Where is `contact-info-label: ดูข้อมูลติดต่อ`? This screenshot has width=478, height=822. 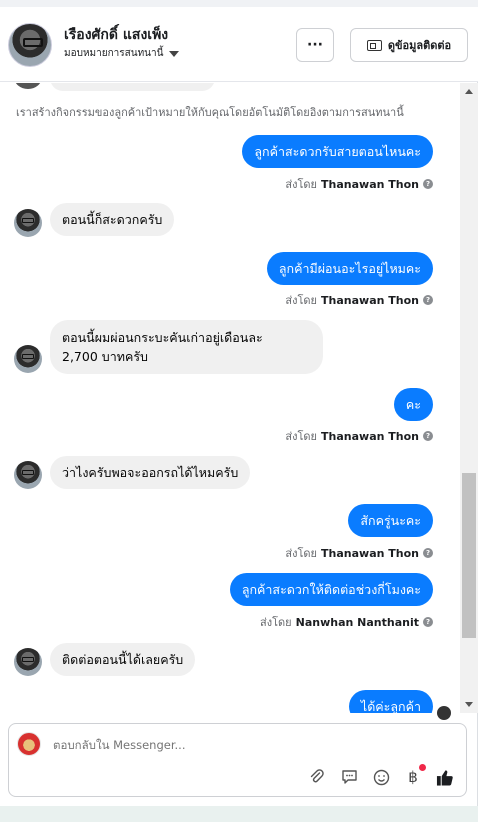 contact-info-label: ดูข้อมูลติดต่อ is located at coordinates (419, 45).